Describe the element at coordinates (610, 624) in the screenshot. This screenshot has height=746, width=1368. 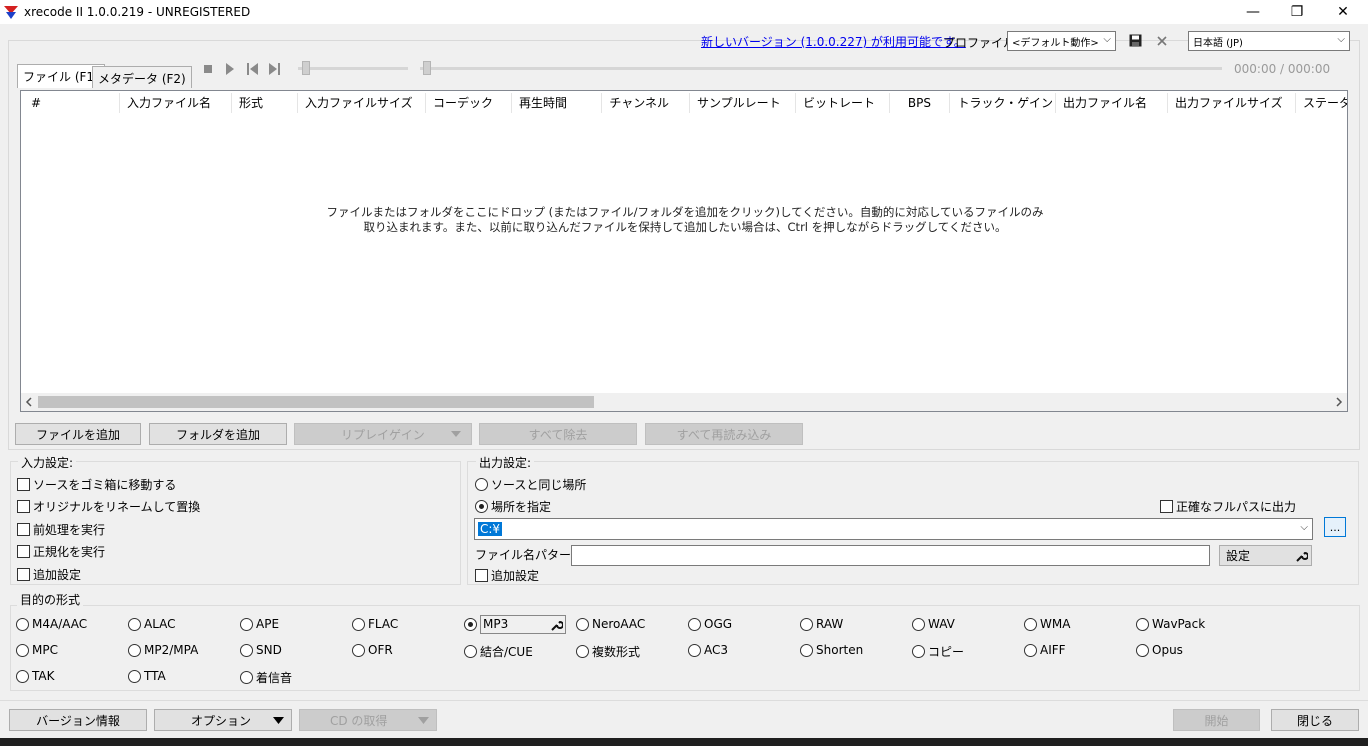
I see `format-neroaac: NeroAAC` at that location.